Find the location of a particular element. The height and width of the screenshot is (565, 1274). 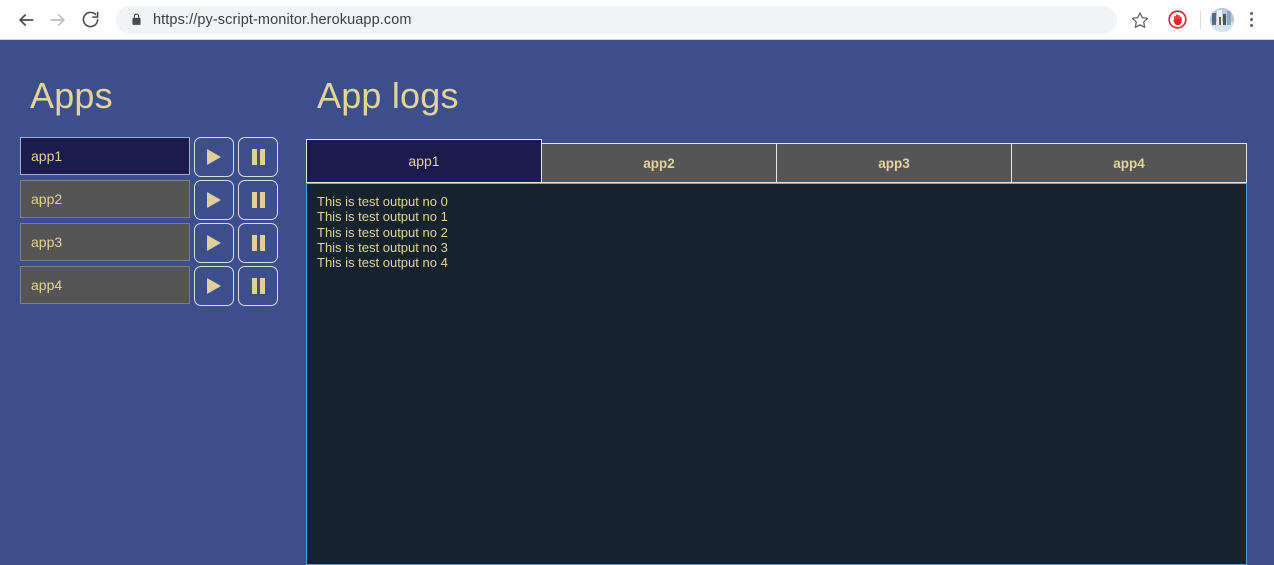

app-row: app4 is located at coordinates (162, 286).